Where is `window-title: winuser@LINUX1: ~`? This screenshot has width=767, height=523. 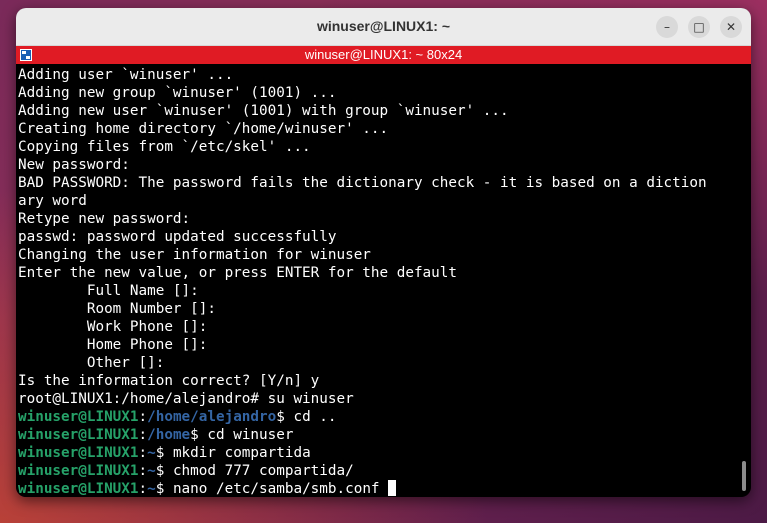 window-title: winuser@LINUX1: ~ is located at coordinates (383, 26).